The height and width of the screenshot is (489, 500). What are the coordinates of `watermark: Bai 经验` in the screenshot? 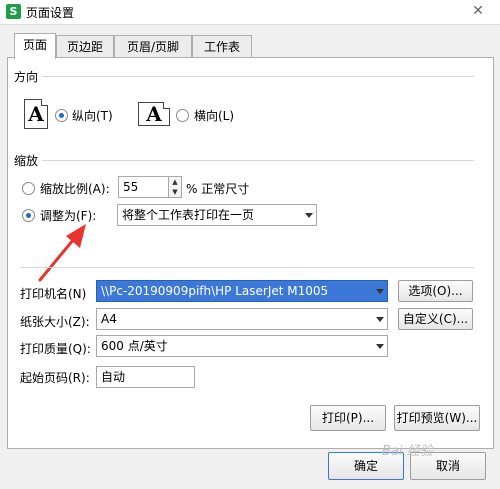 It's located at (407, 451).